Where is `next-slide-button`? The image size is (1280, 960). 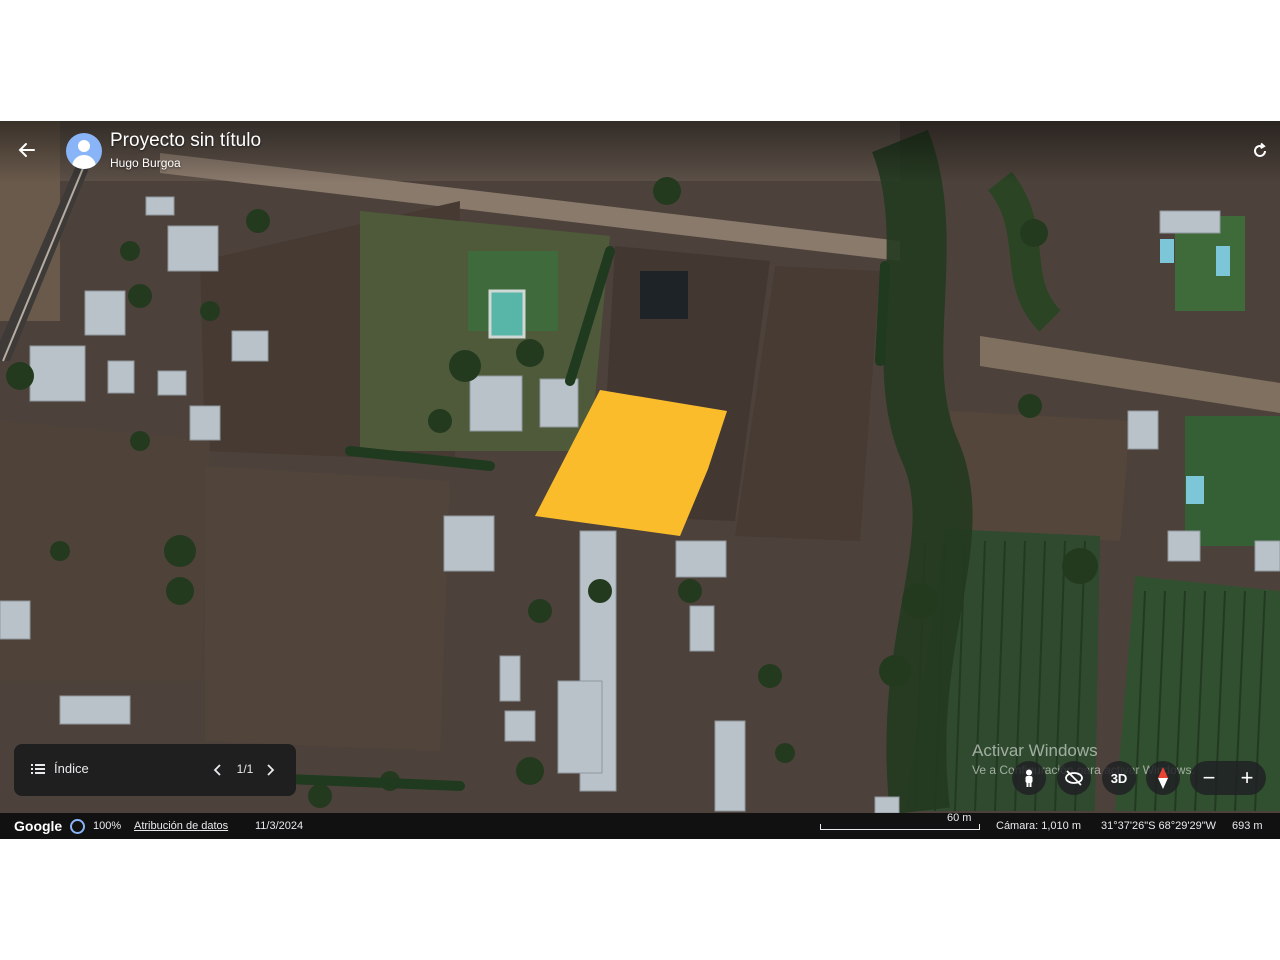
next-slide-button is located at coordinates (270, 770).